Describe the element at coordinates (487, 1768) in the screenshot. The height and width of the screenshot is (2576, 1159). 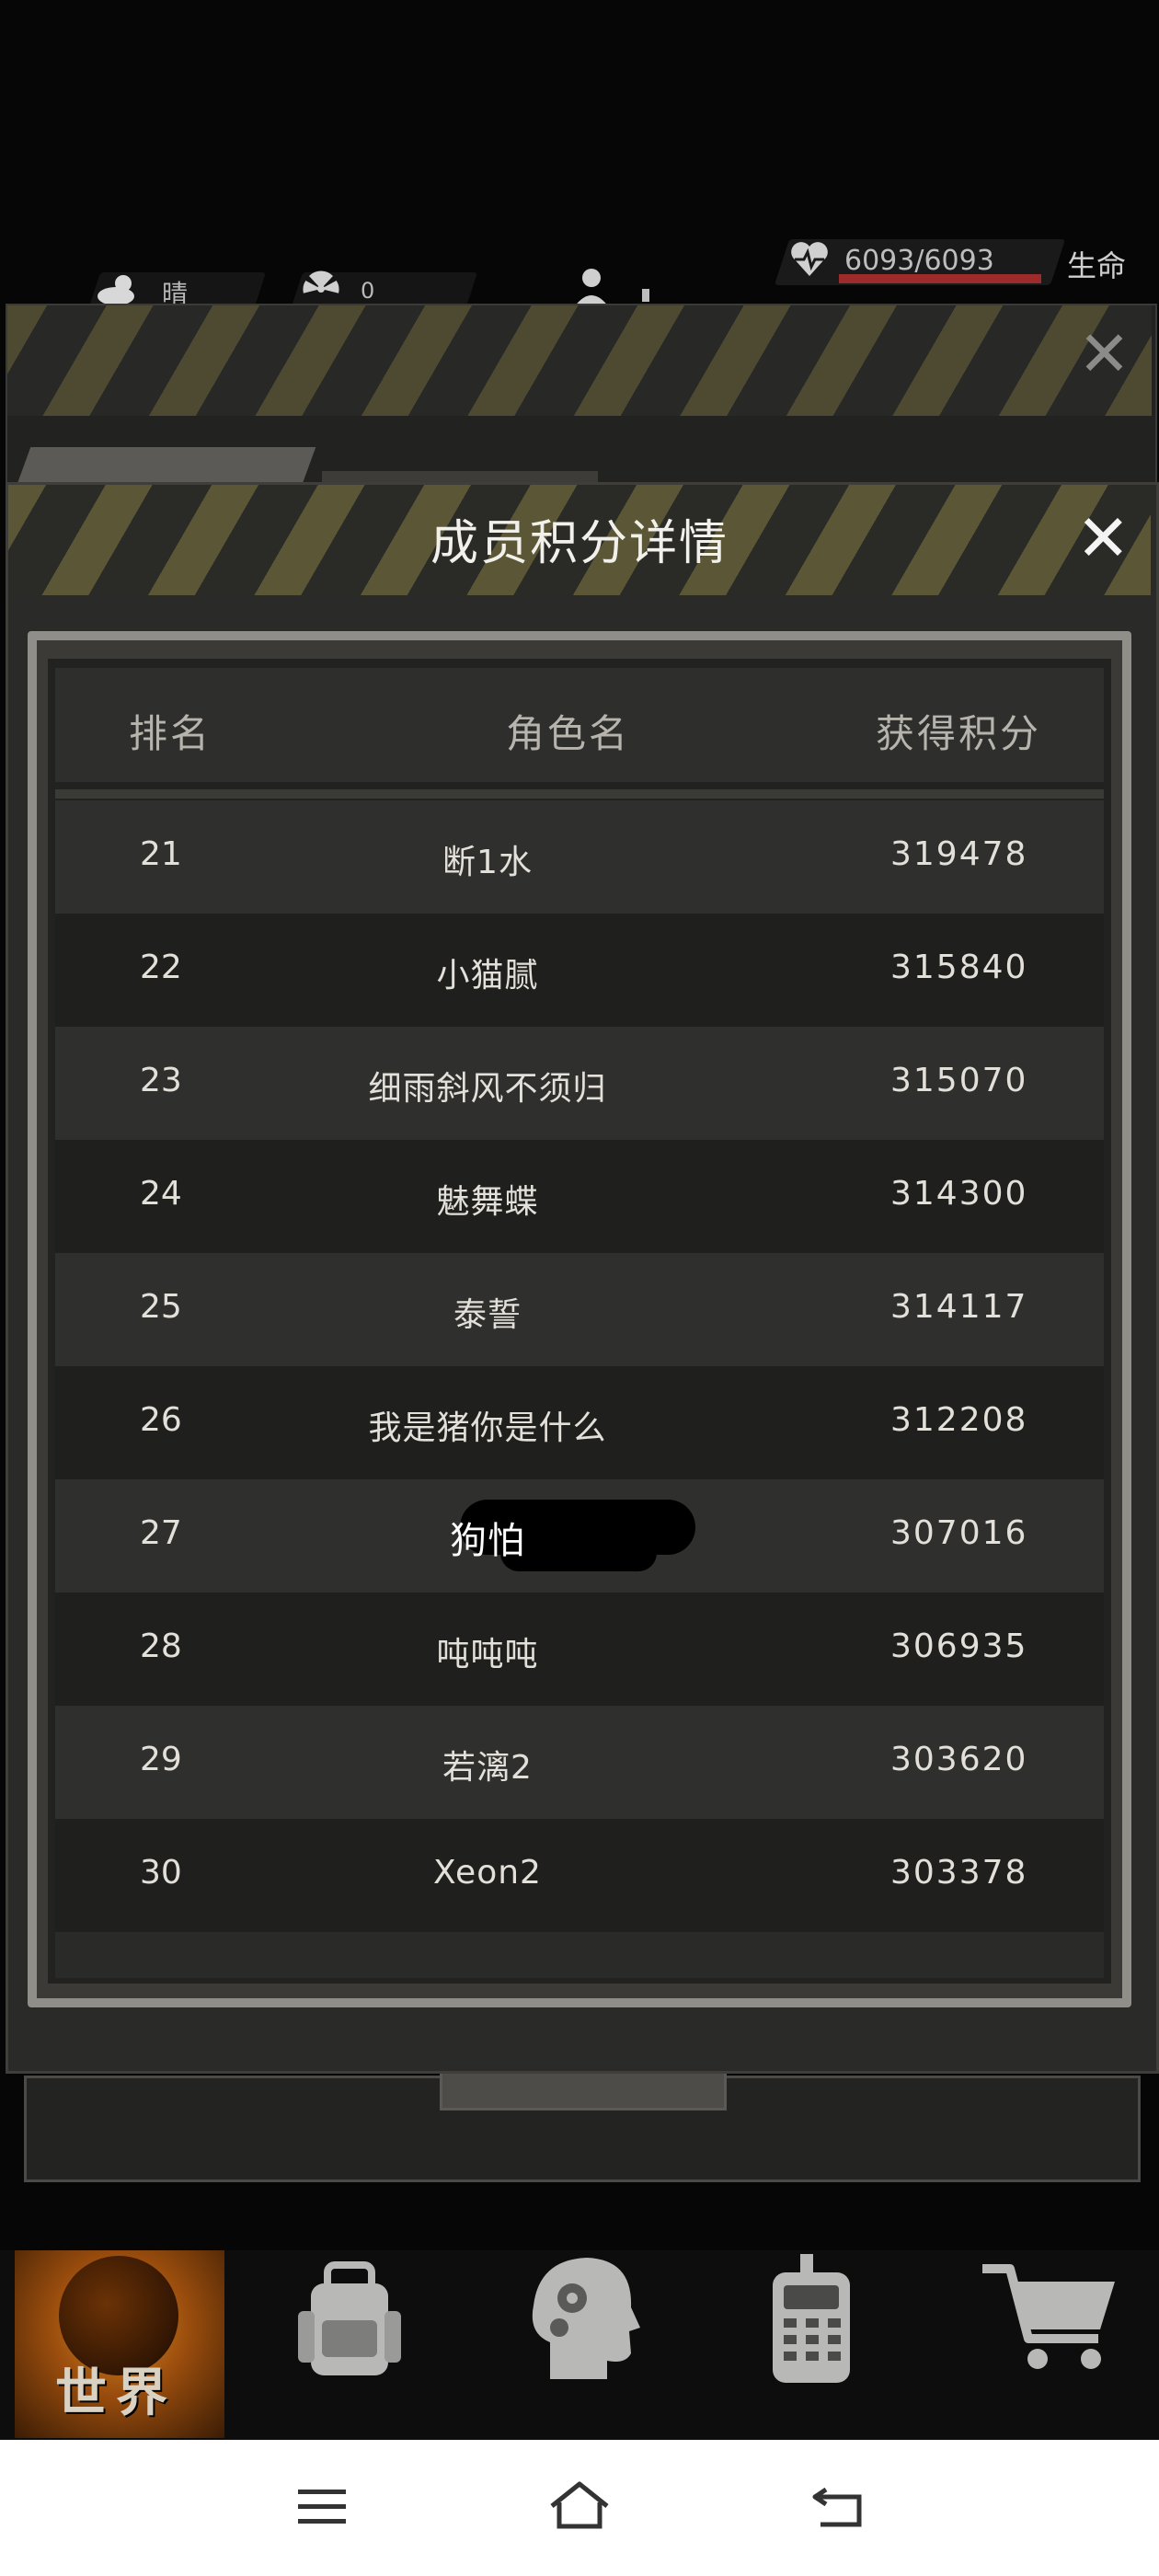
I see `row-name: 若漓2` at that location.